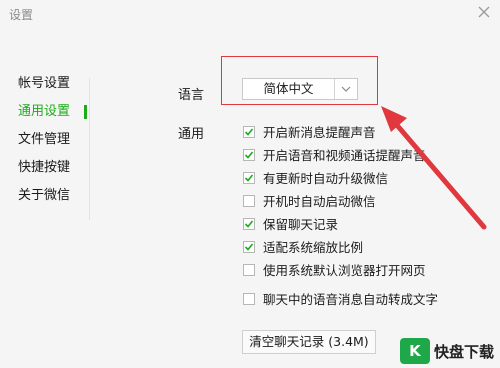 This screenshot has width=500, height=368. I want to click on option-launch-at-startup: 开机时自动启动微信, so click(340, 200).